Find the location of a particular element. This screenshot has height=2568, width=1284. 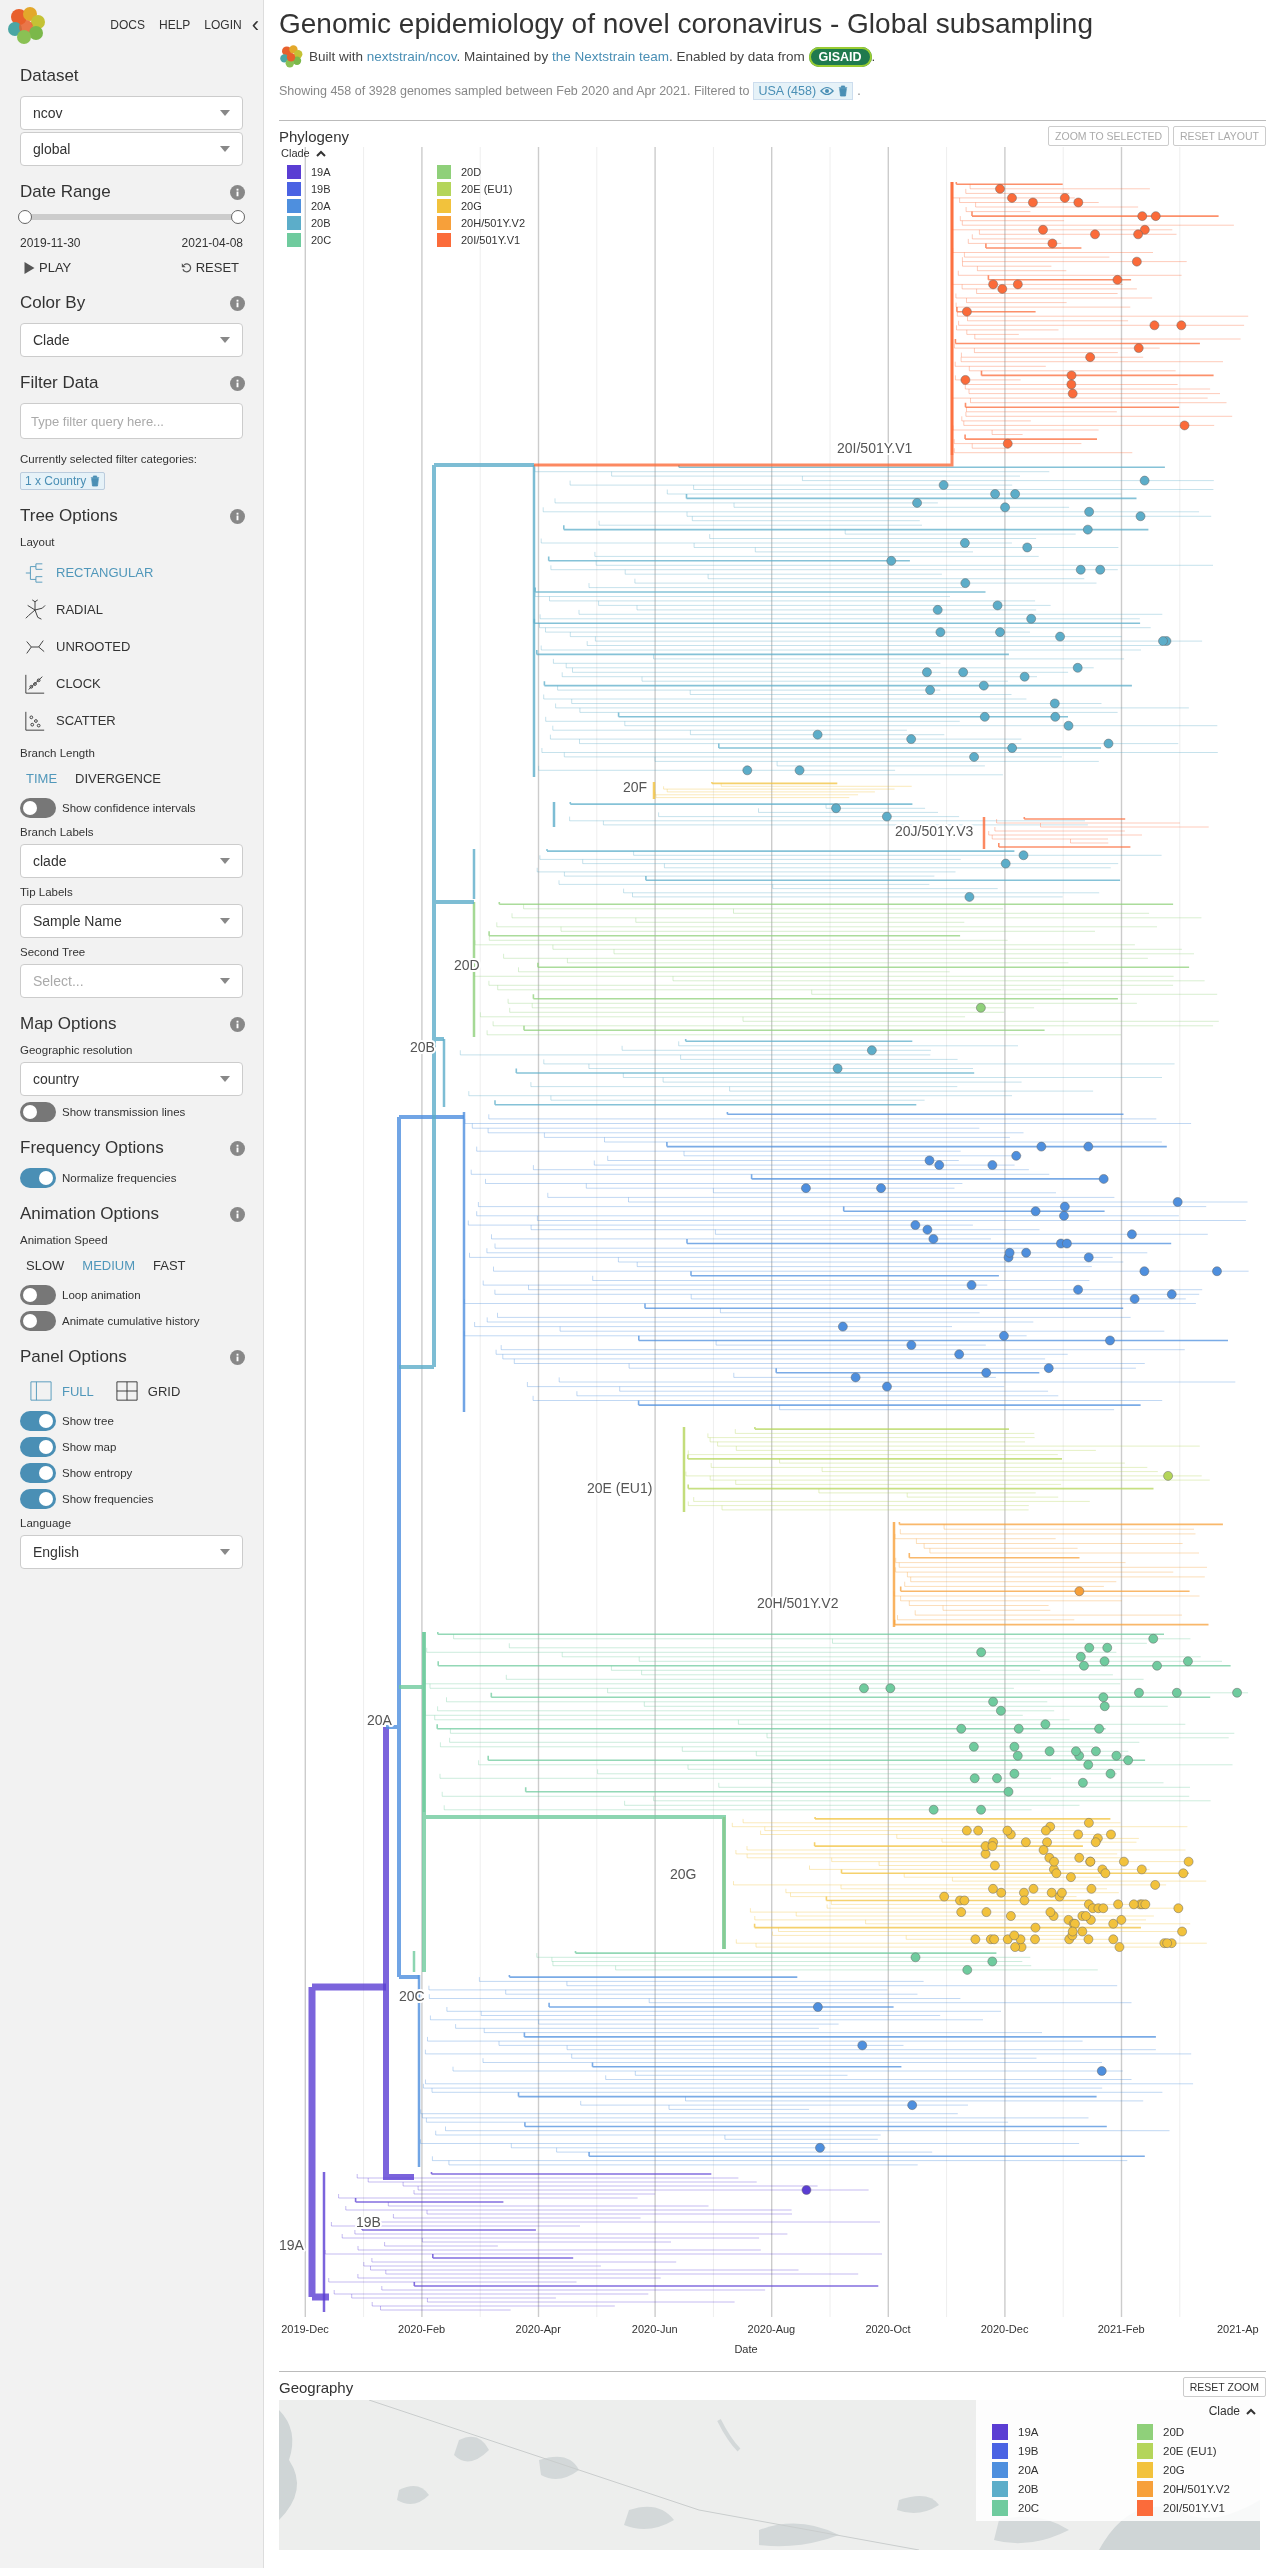

legend-label: 19A is located at coordinates (321, 171).